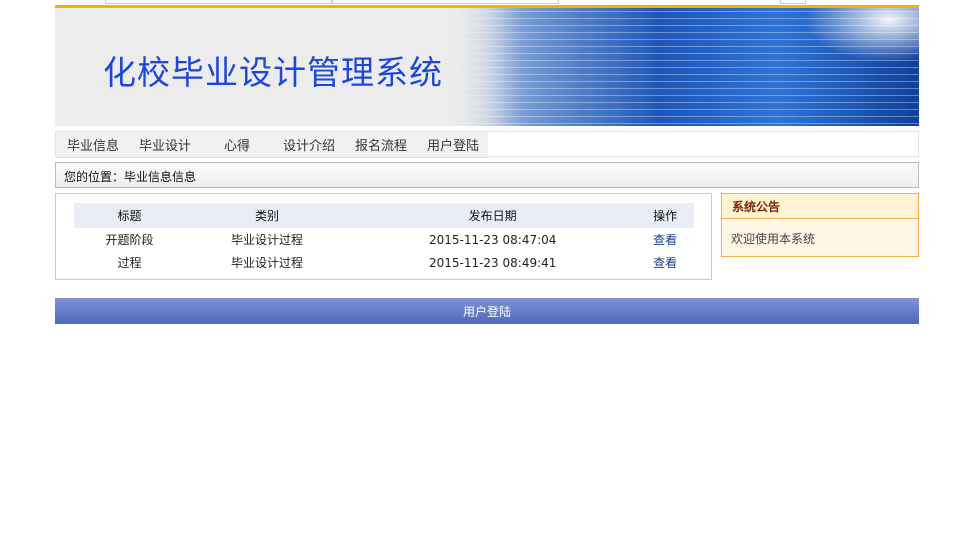 The height and width of the screenshot is (539, 957). What do you see at coordinates (129, 263) in the screenshot?
I see `row-title: 过程` at bounding box center [129, 263].